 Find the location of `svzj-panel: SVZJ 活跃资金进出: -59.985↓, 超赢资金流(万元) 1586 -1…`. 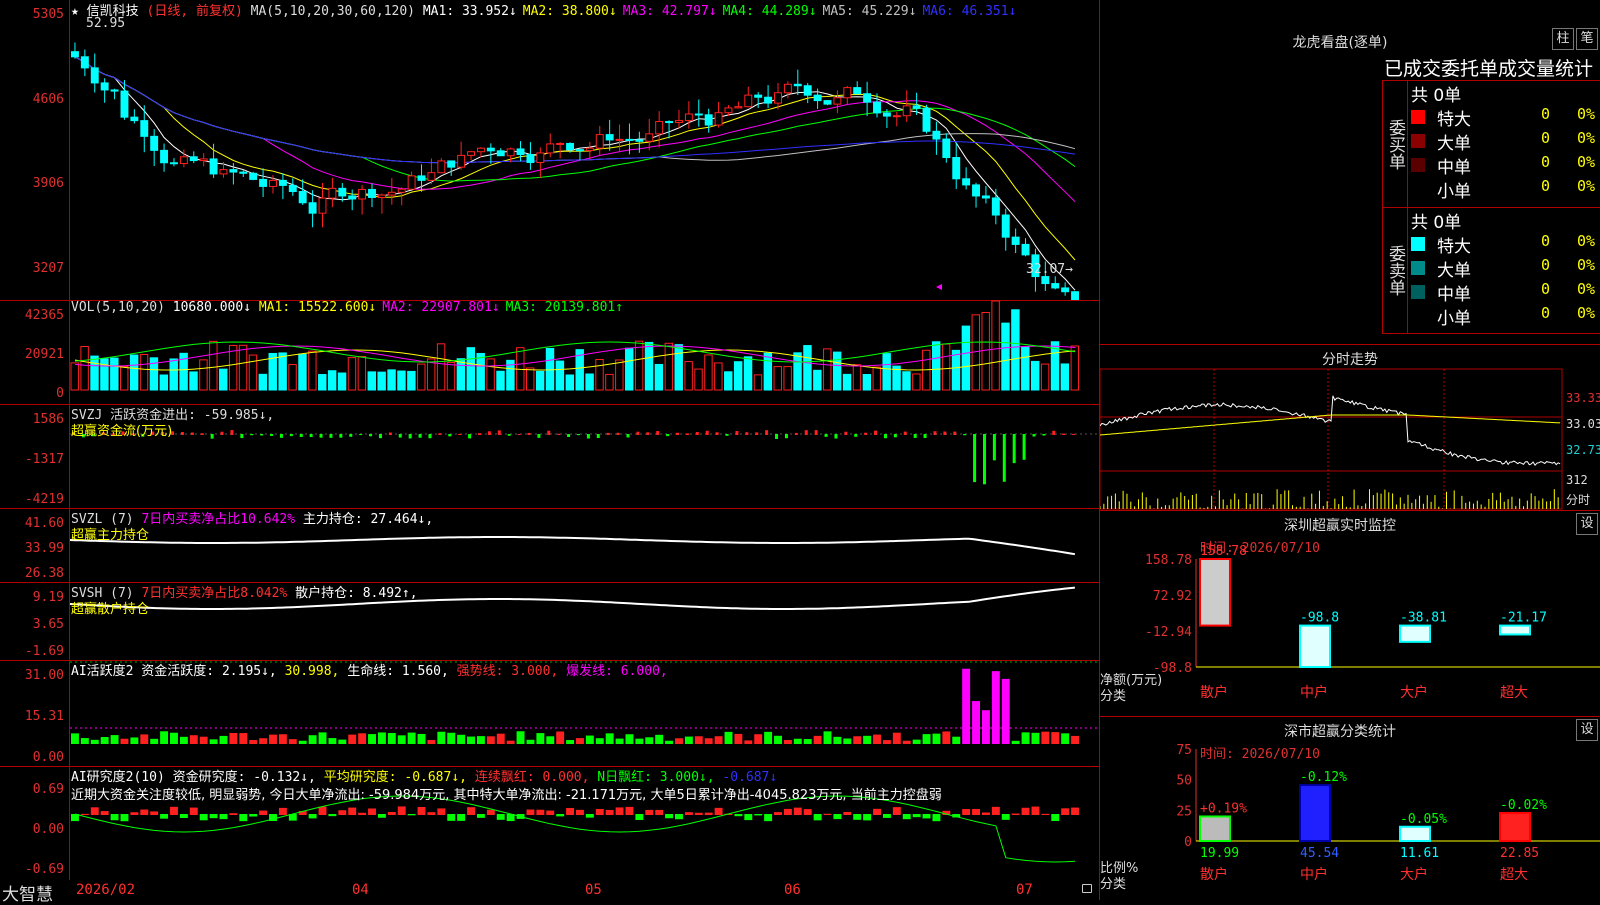

svzj-panel: SVZJ 活跃资金进出: -59.985↓, 超赢资金流(万元) 1586 -1… is located at coordinates (550, 456).